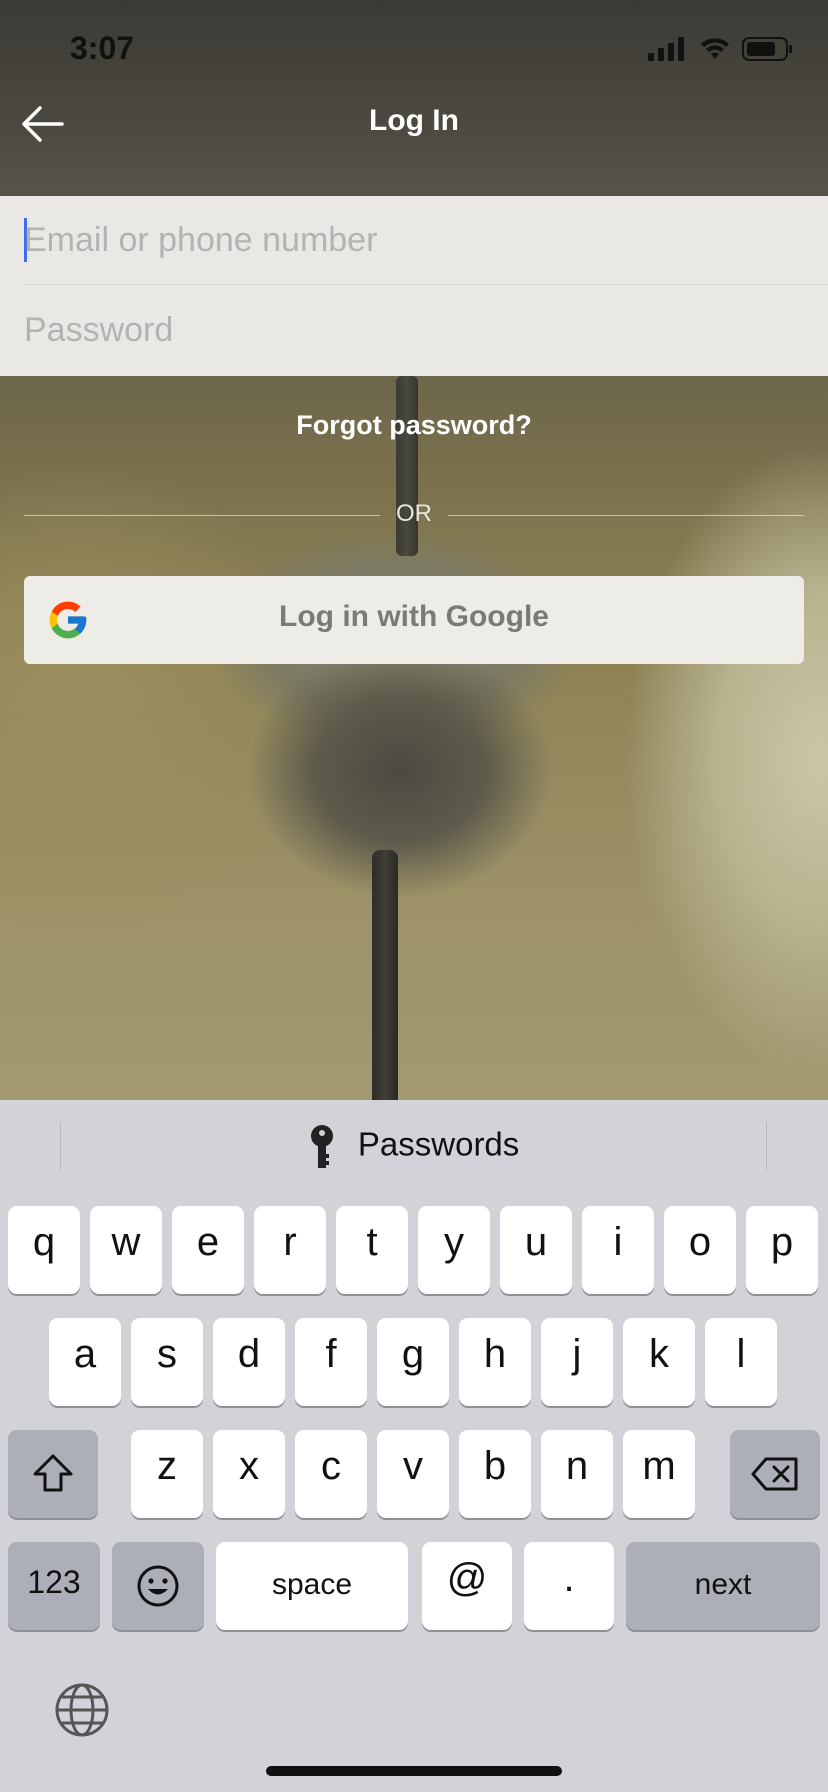 The height and width of the screenshot is (1792, 828). I want to click on key-label: a, so click(85, 1354).